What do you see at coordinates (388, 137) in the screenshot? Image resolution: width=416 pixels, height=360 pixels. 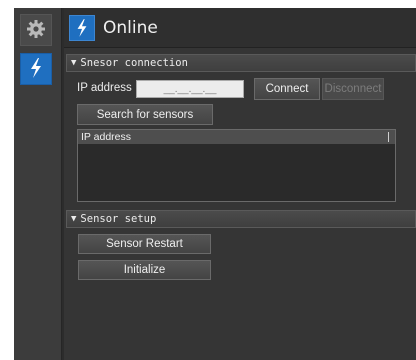 I see `column-divider` at bounding box center [388, 137].